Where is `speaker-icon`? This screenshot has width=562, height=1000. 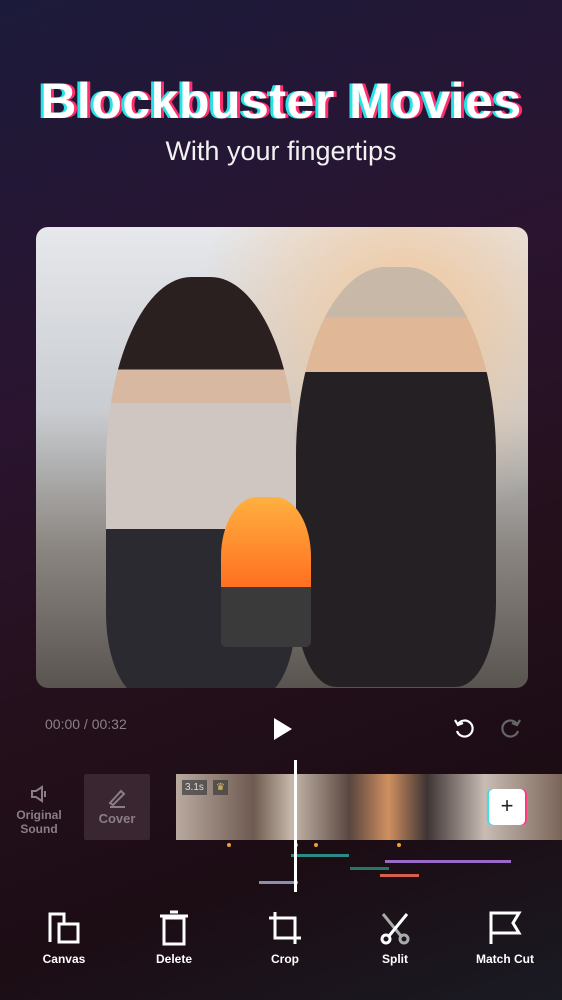 speaker-icon is located at coordinates (38, 794).